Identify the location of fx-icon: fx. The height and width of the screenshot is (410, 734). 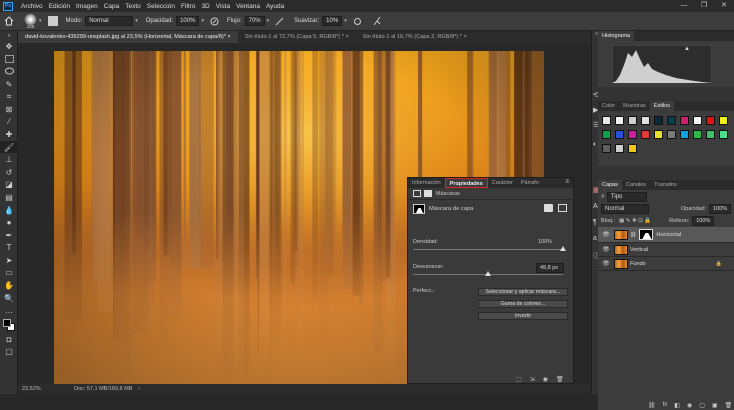
(665, 405).